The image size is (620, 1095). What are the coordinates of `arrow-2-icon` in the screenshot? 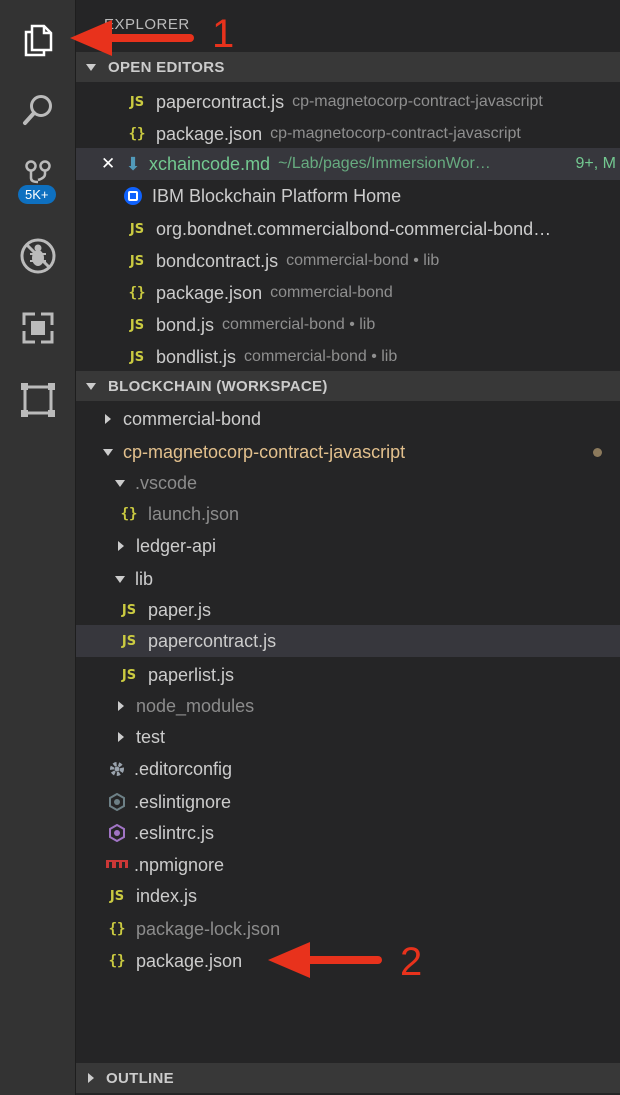 It's located at (325, 960).